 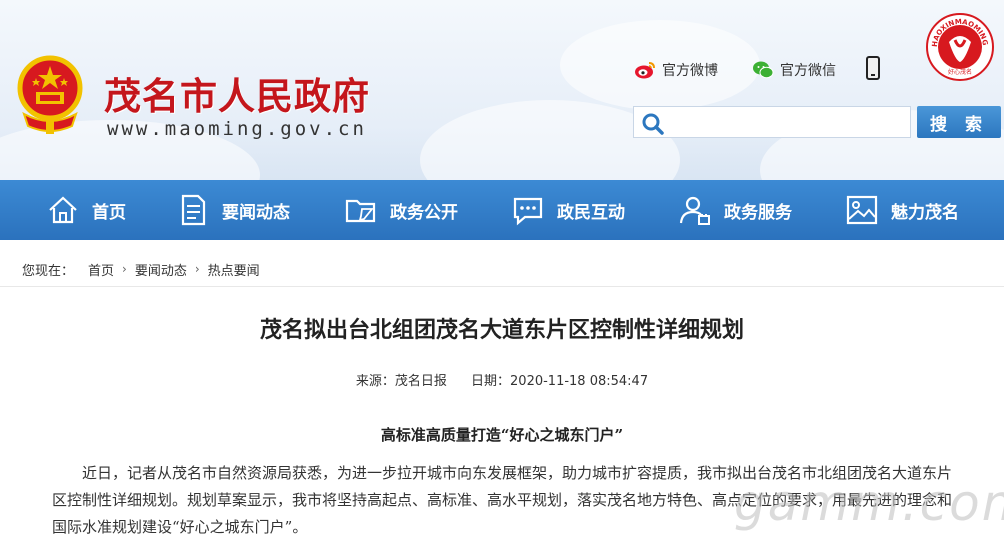 I want to click on nav-item-charm: 魅力茂名, so click(x=902, y=210).